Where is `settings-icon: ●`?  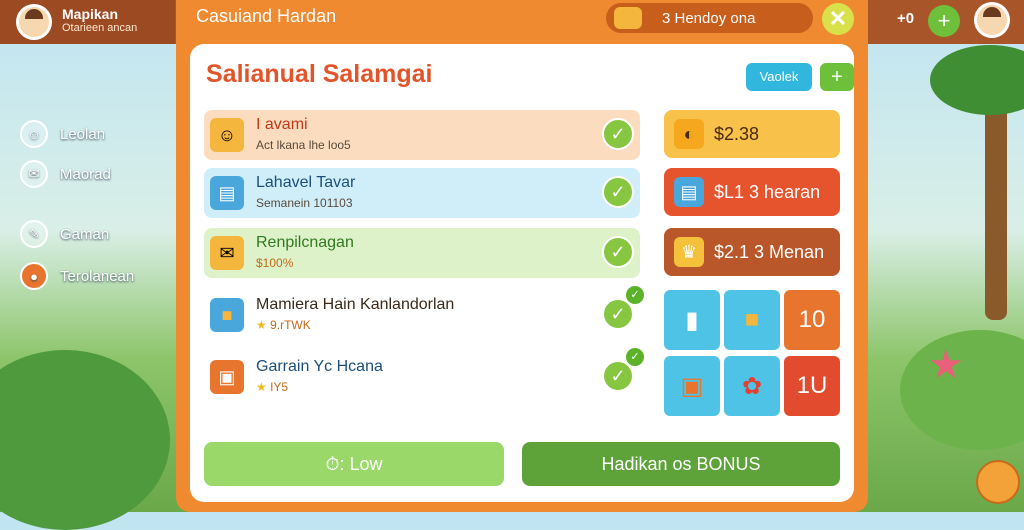 settings-icon: ● is located at coordinates (34, 276).